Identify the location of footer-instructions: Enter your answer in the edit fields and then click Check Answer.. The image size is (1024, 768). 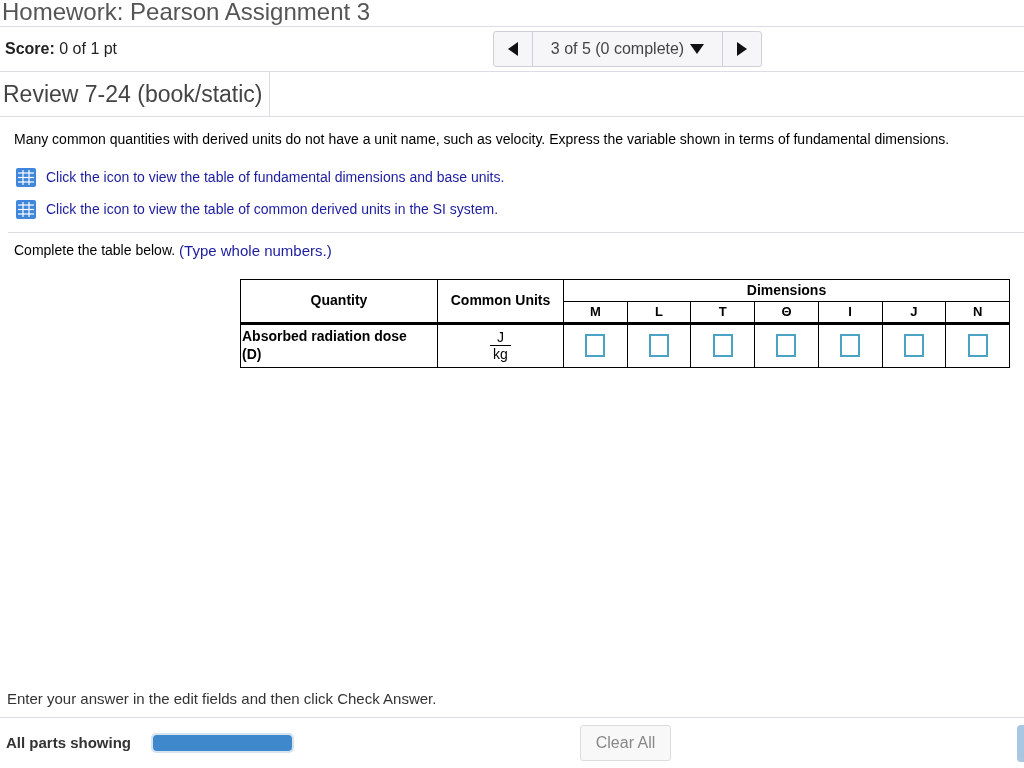
(222, 698).